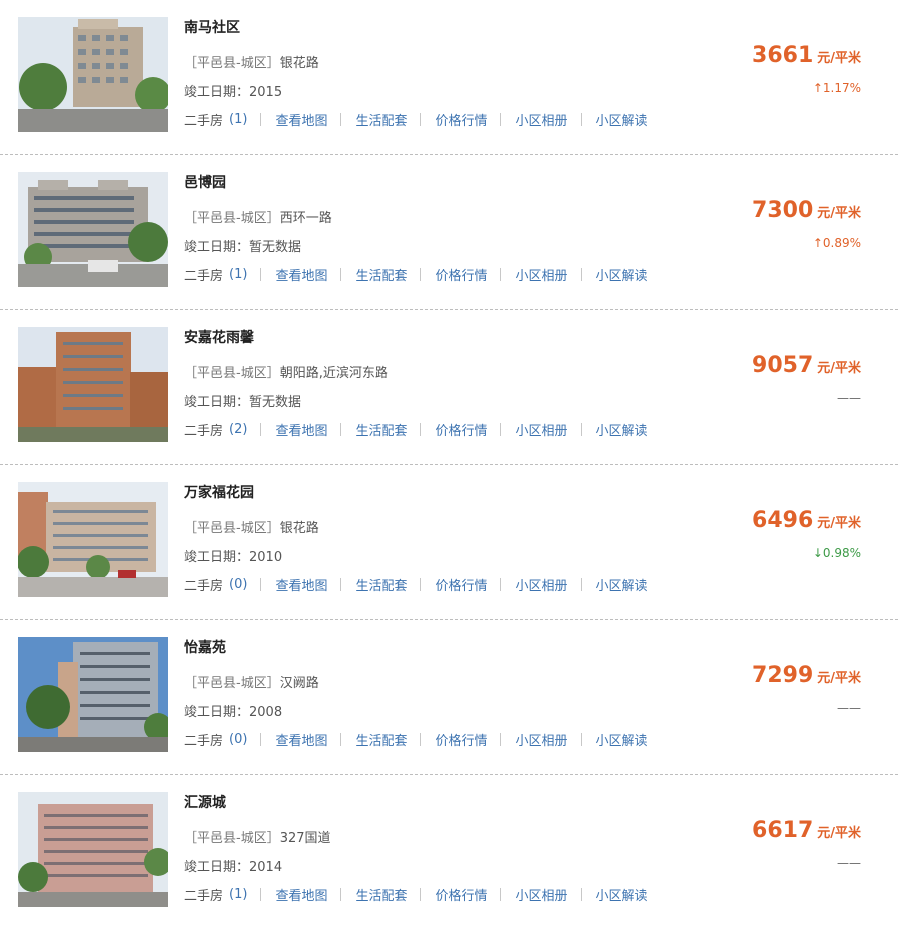 The image size is (918, 930). Describe the element at coordinates (806, 675) in the screenshot. I see `price-block: 7299 元/平米` at that location.